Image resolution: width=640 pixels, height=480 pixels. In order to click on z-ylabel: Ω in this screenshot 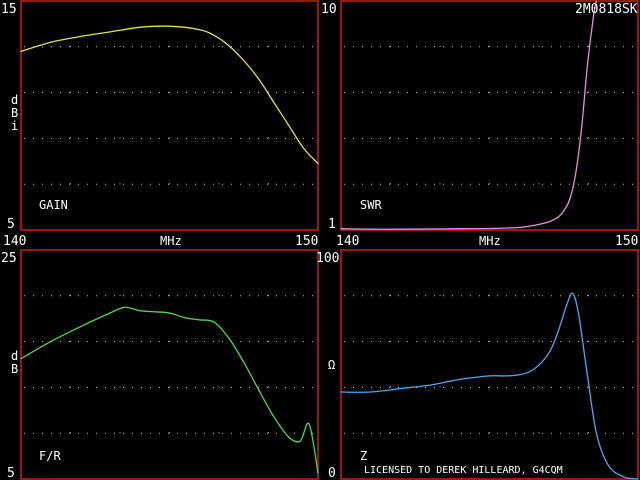, I will do `click(331, 365)`.